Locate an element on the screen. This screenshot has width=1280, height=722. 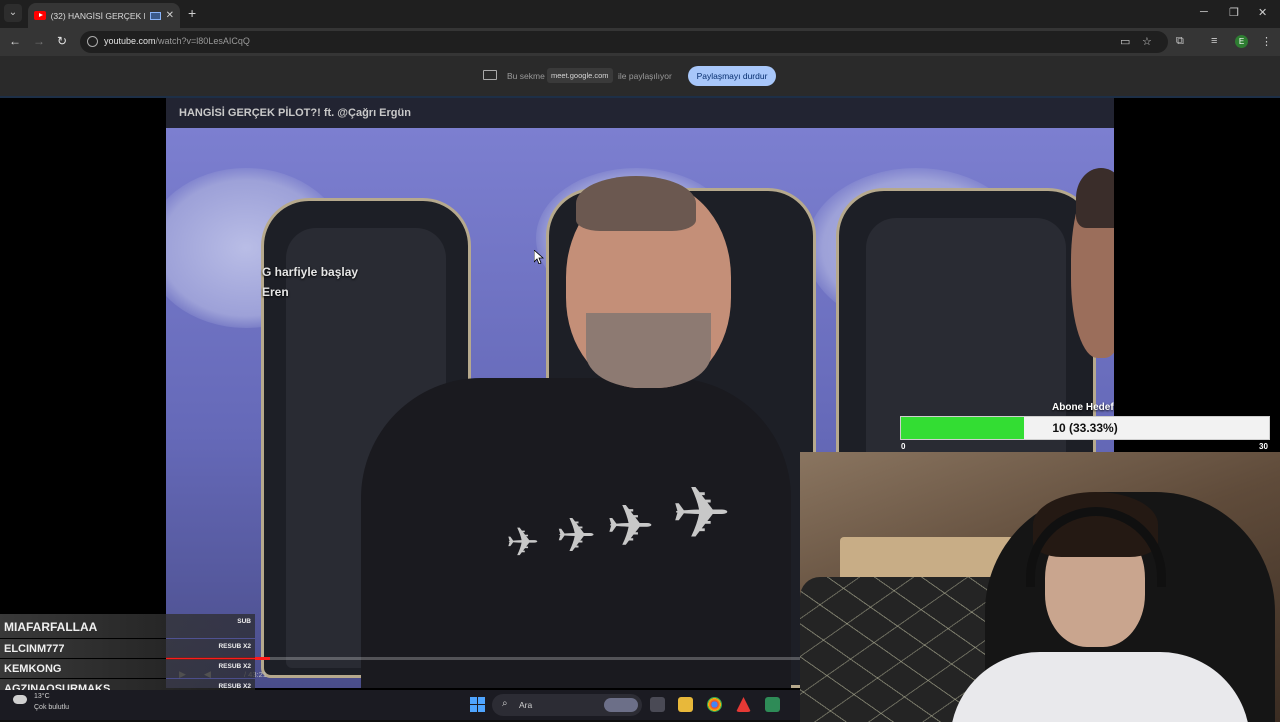
sub-goal-max: 30 is located at coordinates (1263, 446).